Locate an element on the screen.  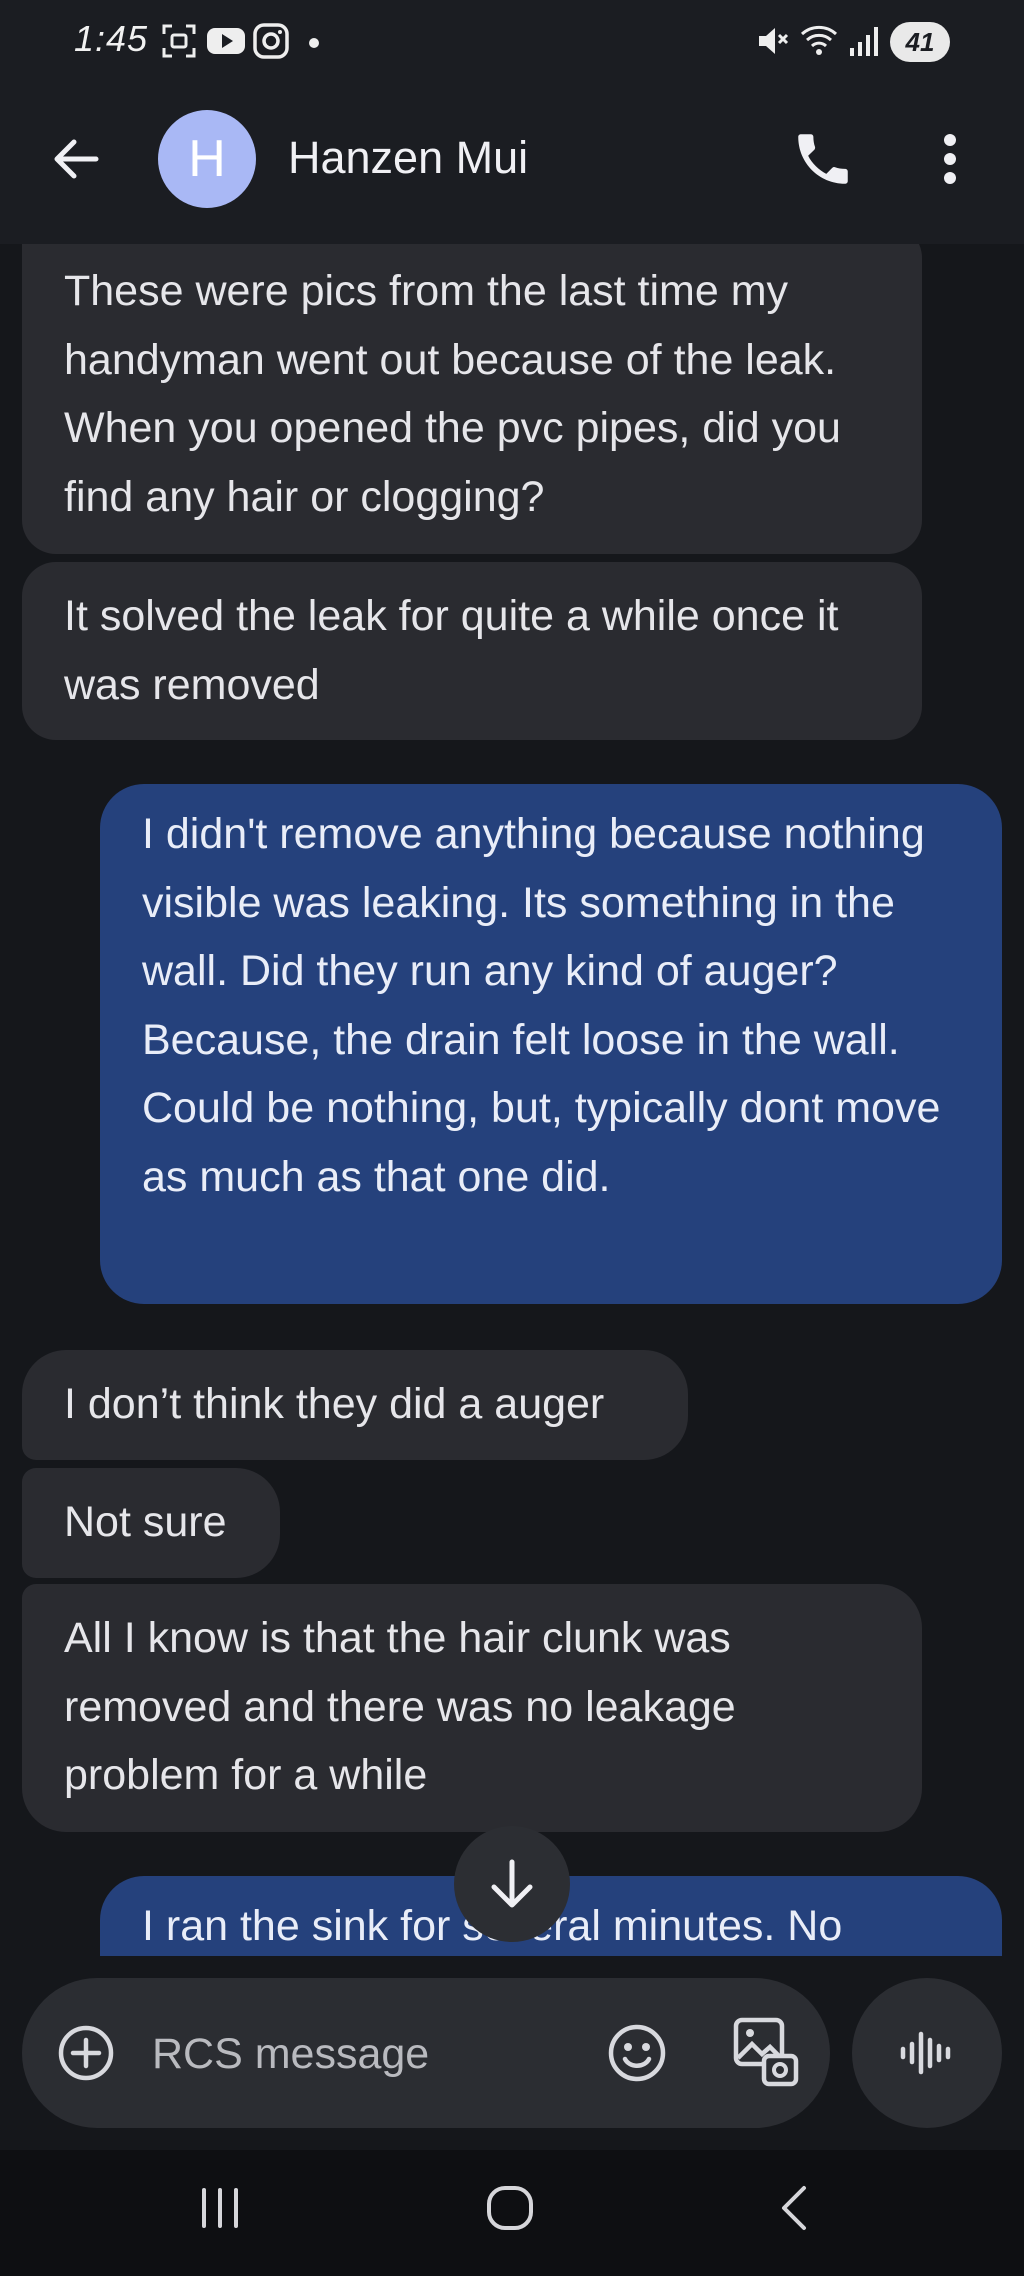
recent-apps-button is located at coordinates (220, 2210).